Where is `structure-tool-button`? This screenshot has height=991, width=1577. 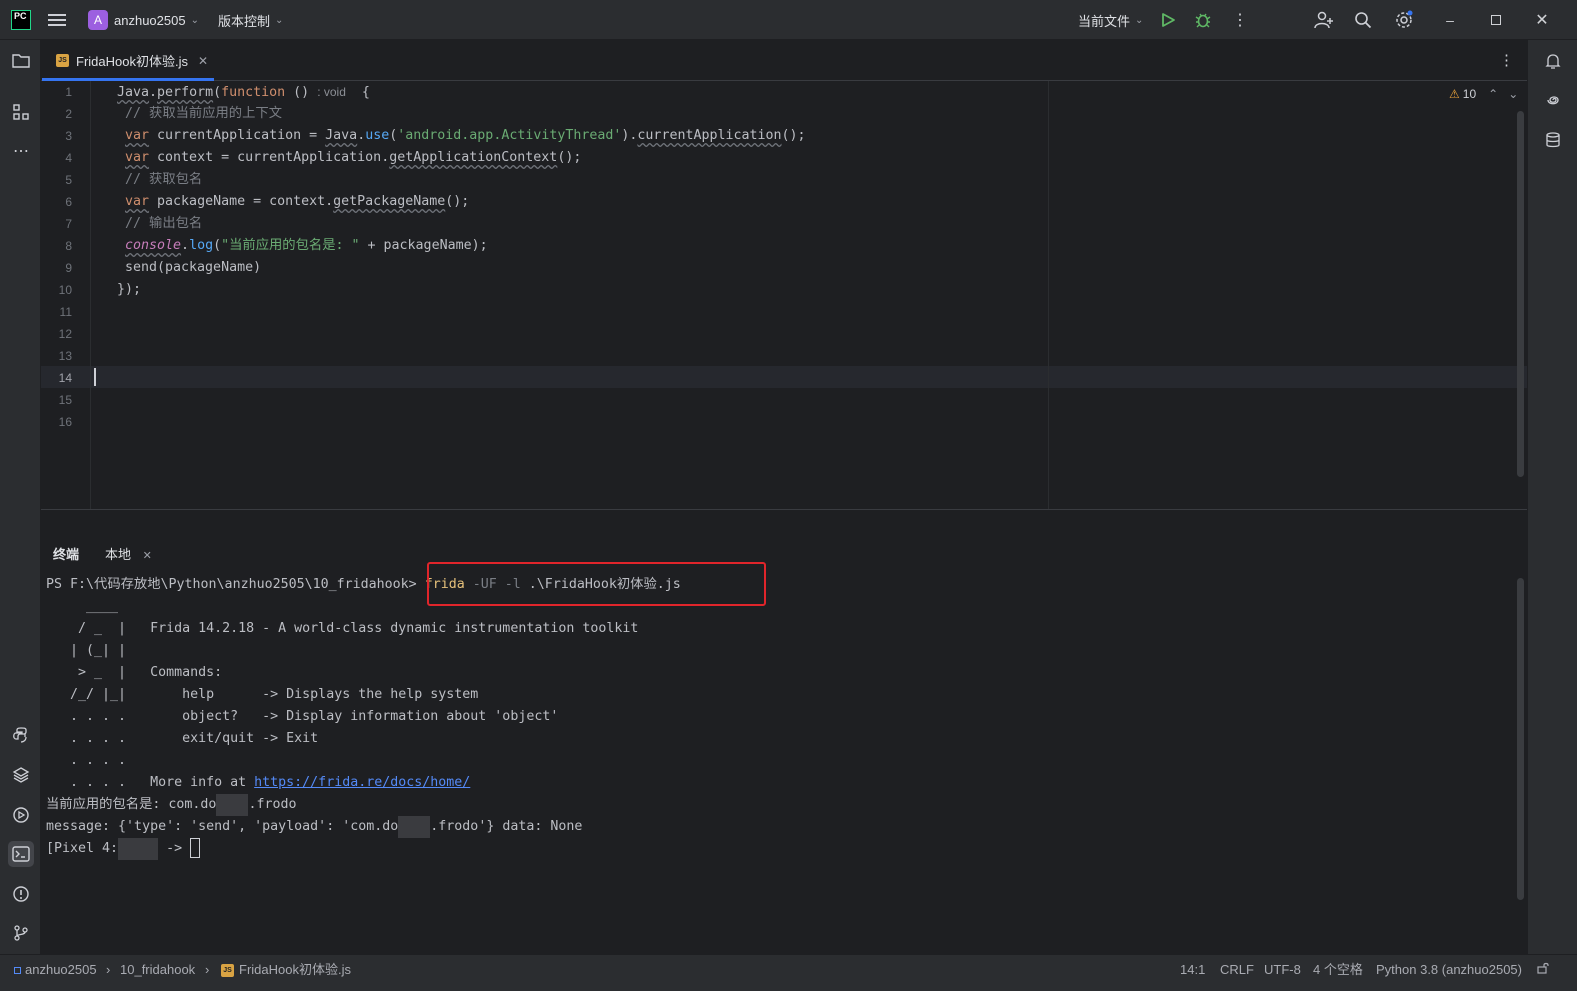 structure-tool-button is located at coordinates (21, 112).